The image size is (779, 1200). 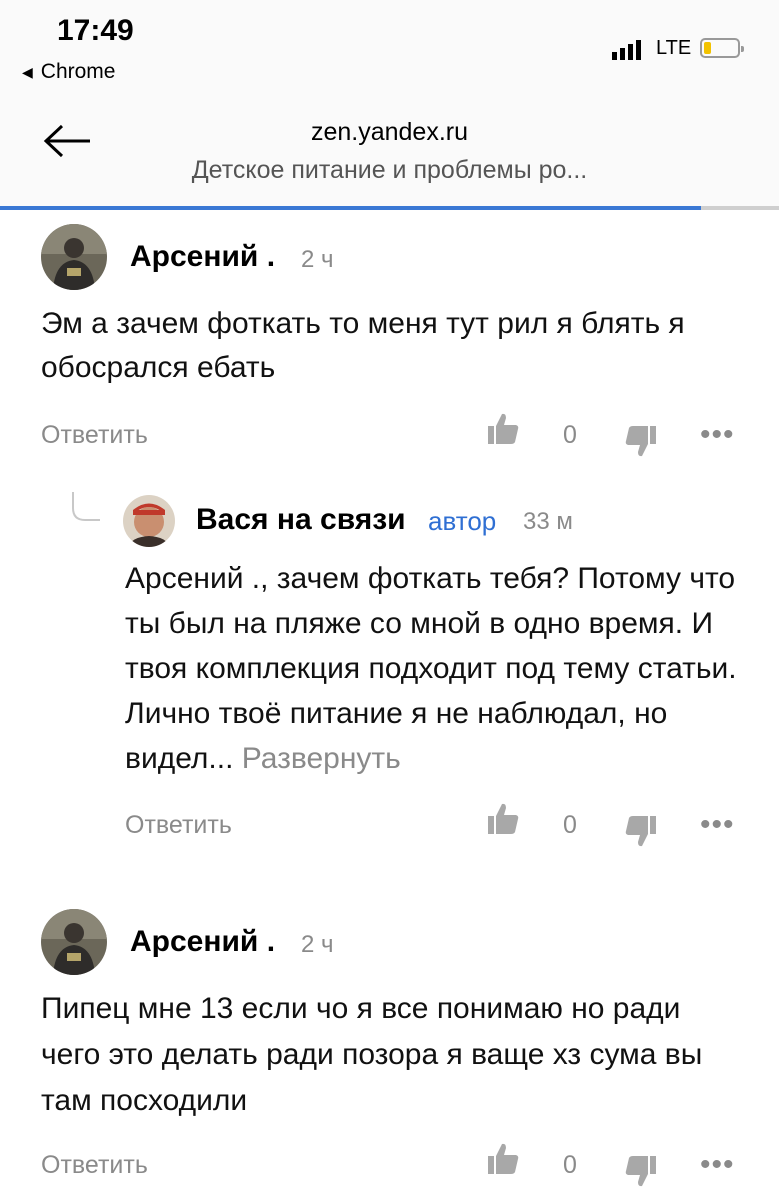 What do you see at coordinates (95, 30) in the screenshot?
I see `status-time: 17:49` at bounding box center [95, 30].